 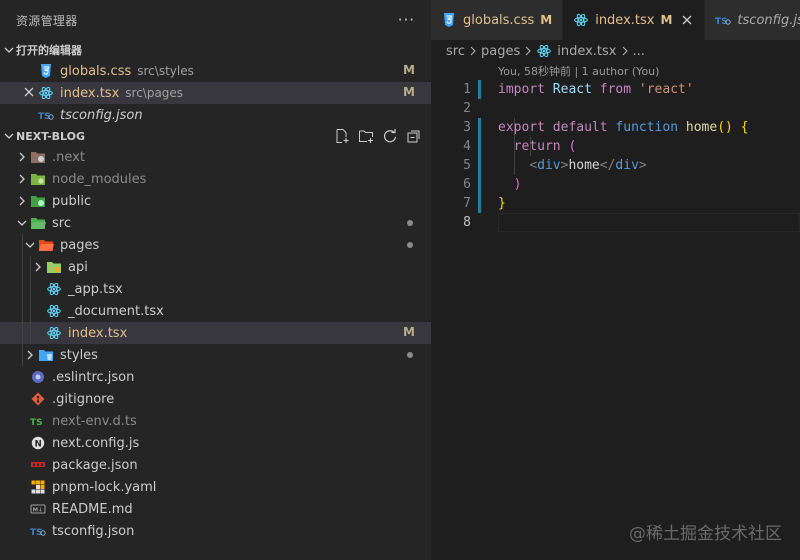 I want to click on code-token: React, so click(x=572, y=89).